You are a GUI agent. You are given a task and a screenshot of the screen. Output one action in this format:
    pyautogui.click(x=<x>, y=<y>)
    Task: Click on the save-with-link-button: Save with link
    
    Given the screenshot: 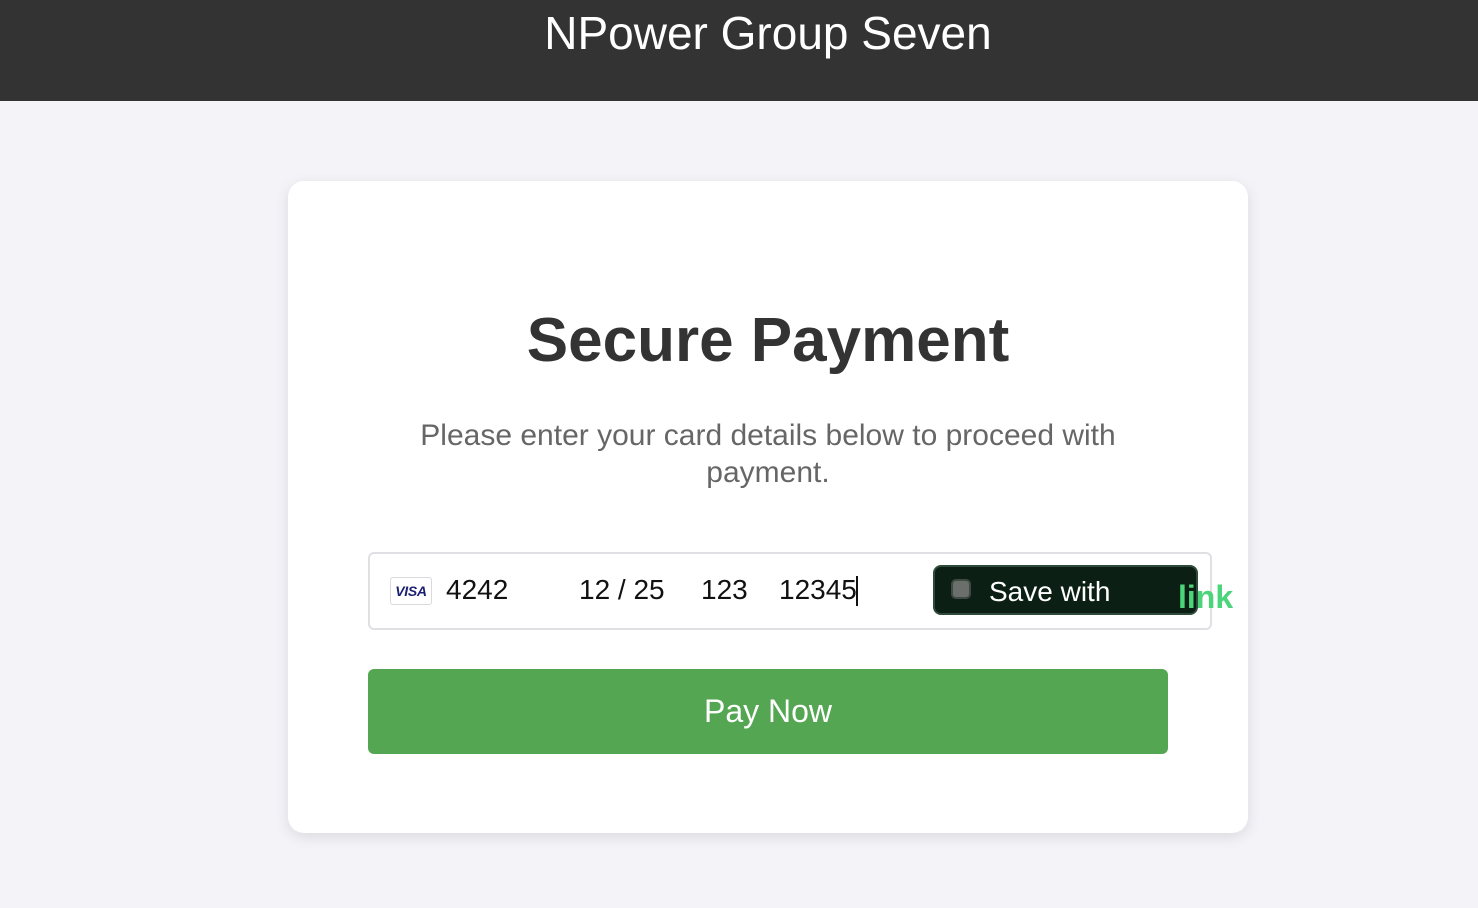 What is the action you would take?
    pyautogui.click(x=1083, y=590)
    